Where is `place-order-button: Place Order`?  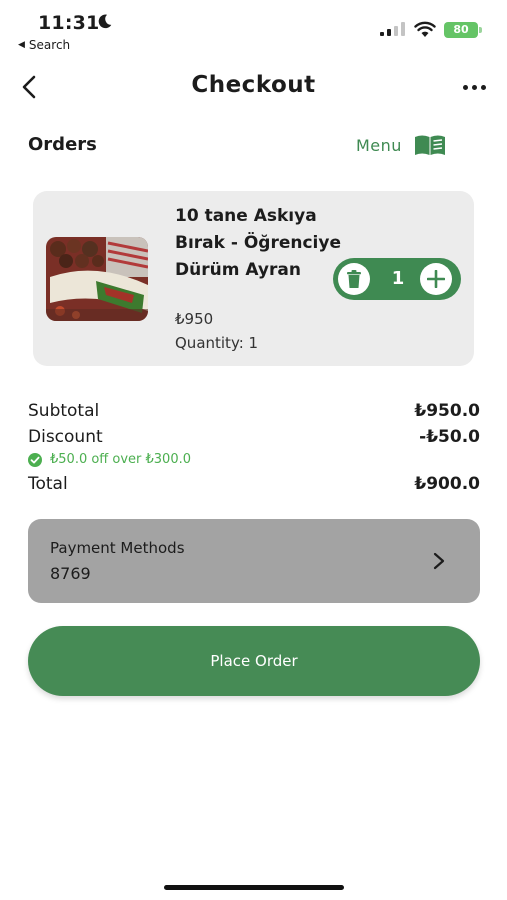
place-order-button: Place Order is located at coordinates (254, 661).